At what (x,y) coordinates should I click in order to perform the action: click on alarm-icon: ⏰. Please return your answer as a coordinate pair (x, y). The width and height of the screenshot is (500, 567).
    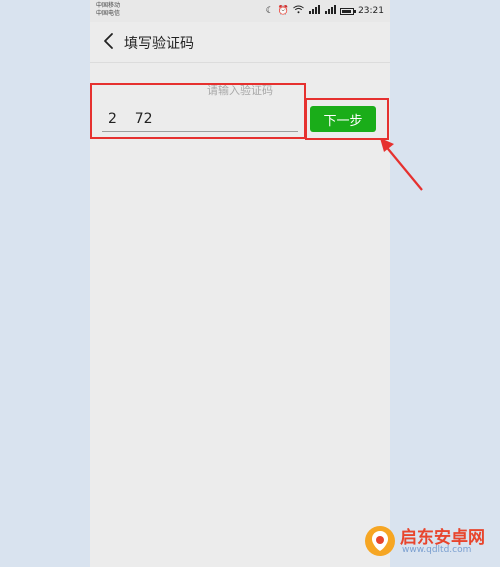
    Looking at the image, I should click on (283, 11).